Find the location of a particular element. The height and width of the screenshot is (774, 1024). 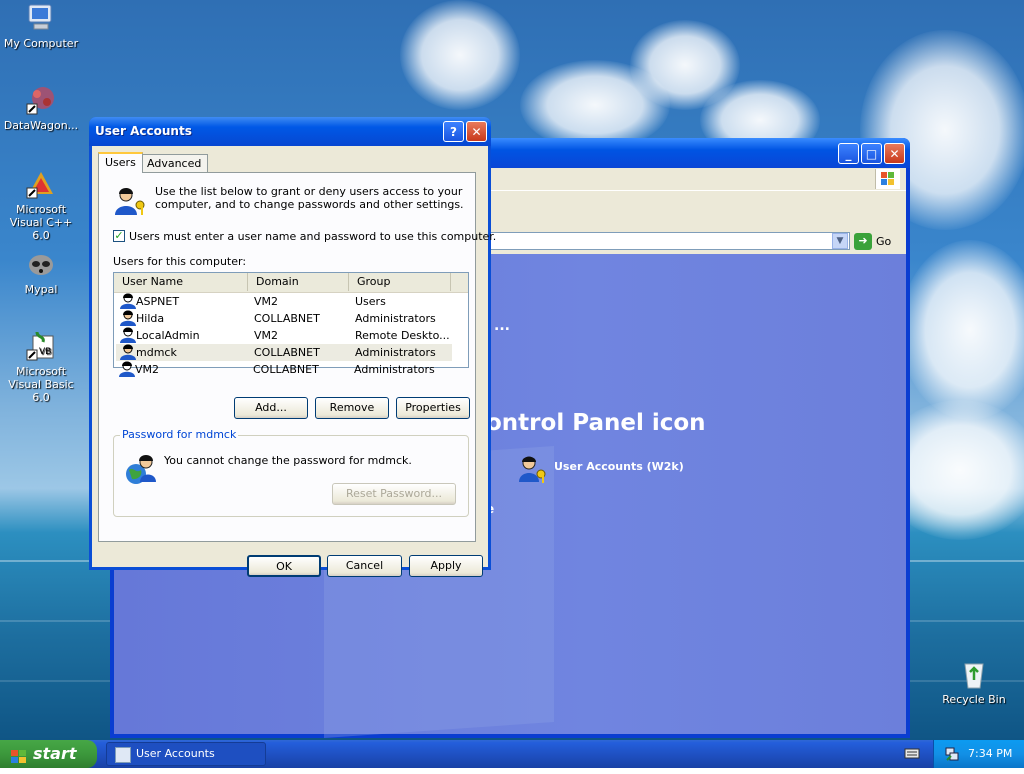

table-row: VM2 COLLABNET Administrators is located at coordinates (283, 369).